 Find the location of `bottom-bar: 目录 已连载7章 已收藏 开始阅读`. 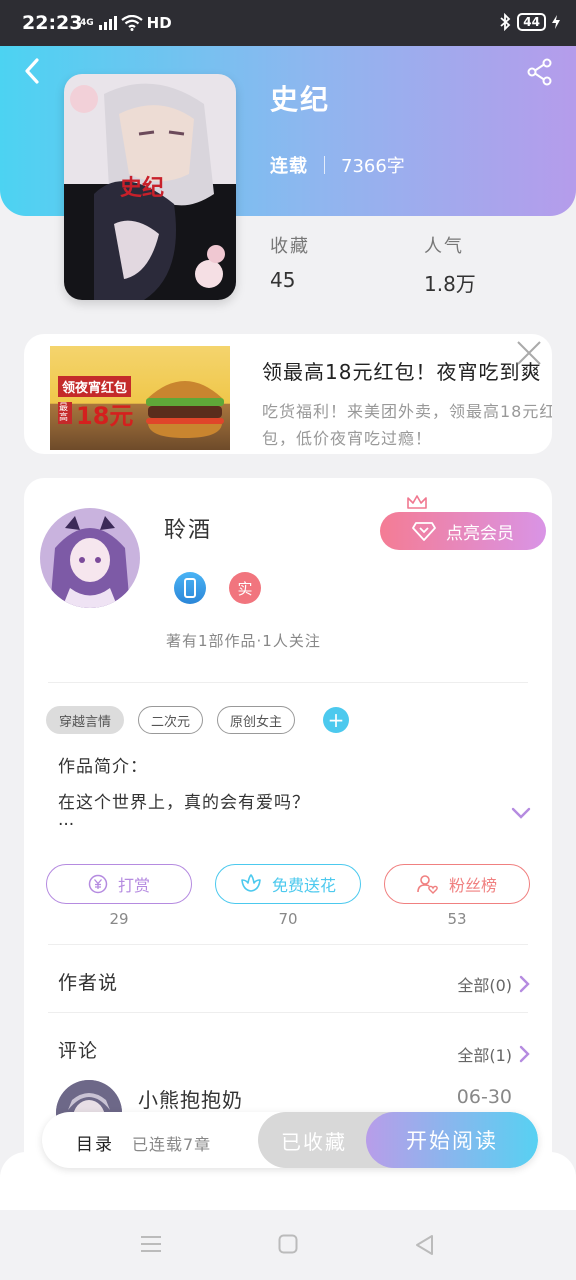

bottom-bar: 目录 已连载7章 已收藏 开始阅读 is located at coordinates (290, 1140).